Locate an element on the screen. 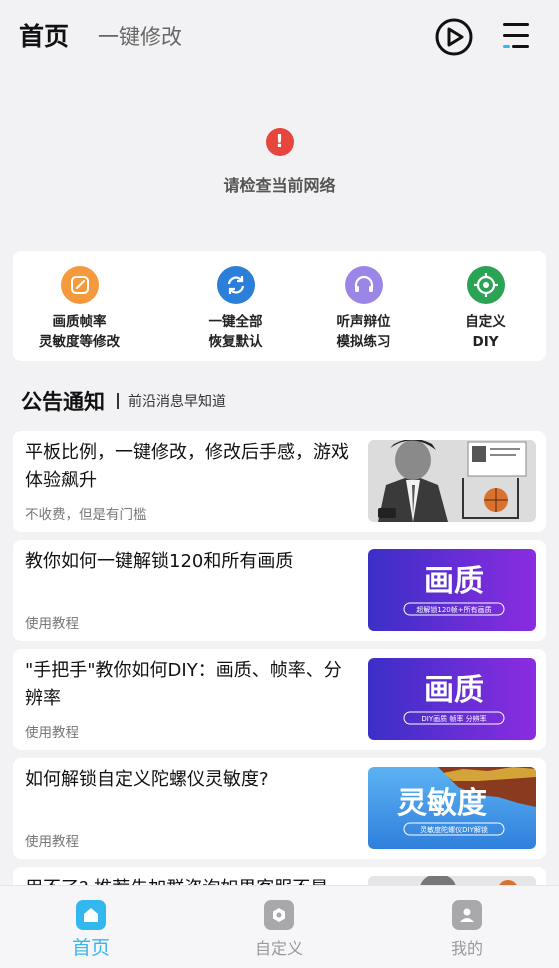  crosshair-icon is located at coordinates (485, 285).